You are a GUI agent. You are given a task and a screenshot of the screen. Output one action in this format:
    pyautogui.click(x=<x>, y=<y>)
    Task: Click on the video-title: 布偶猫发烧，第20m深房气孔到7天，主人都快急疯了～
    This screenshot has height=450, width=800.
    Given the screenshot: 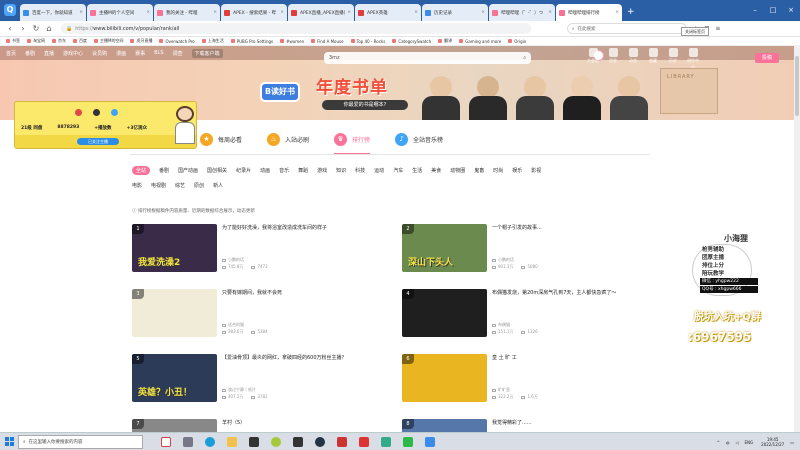 What is the action you would take?
    pyautogui.click(x=577, y=293)
    